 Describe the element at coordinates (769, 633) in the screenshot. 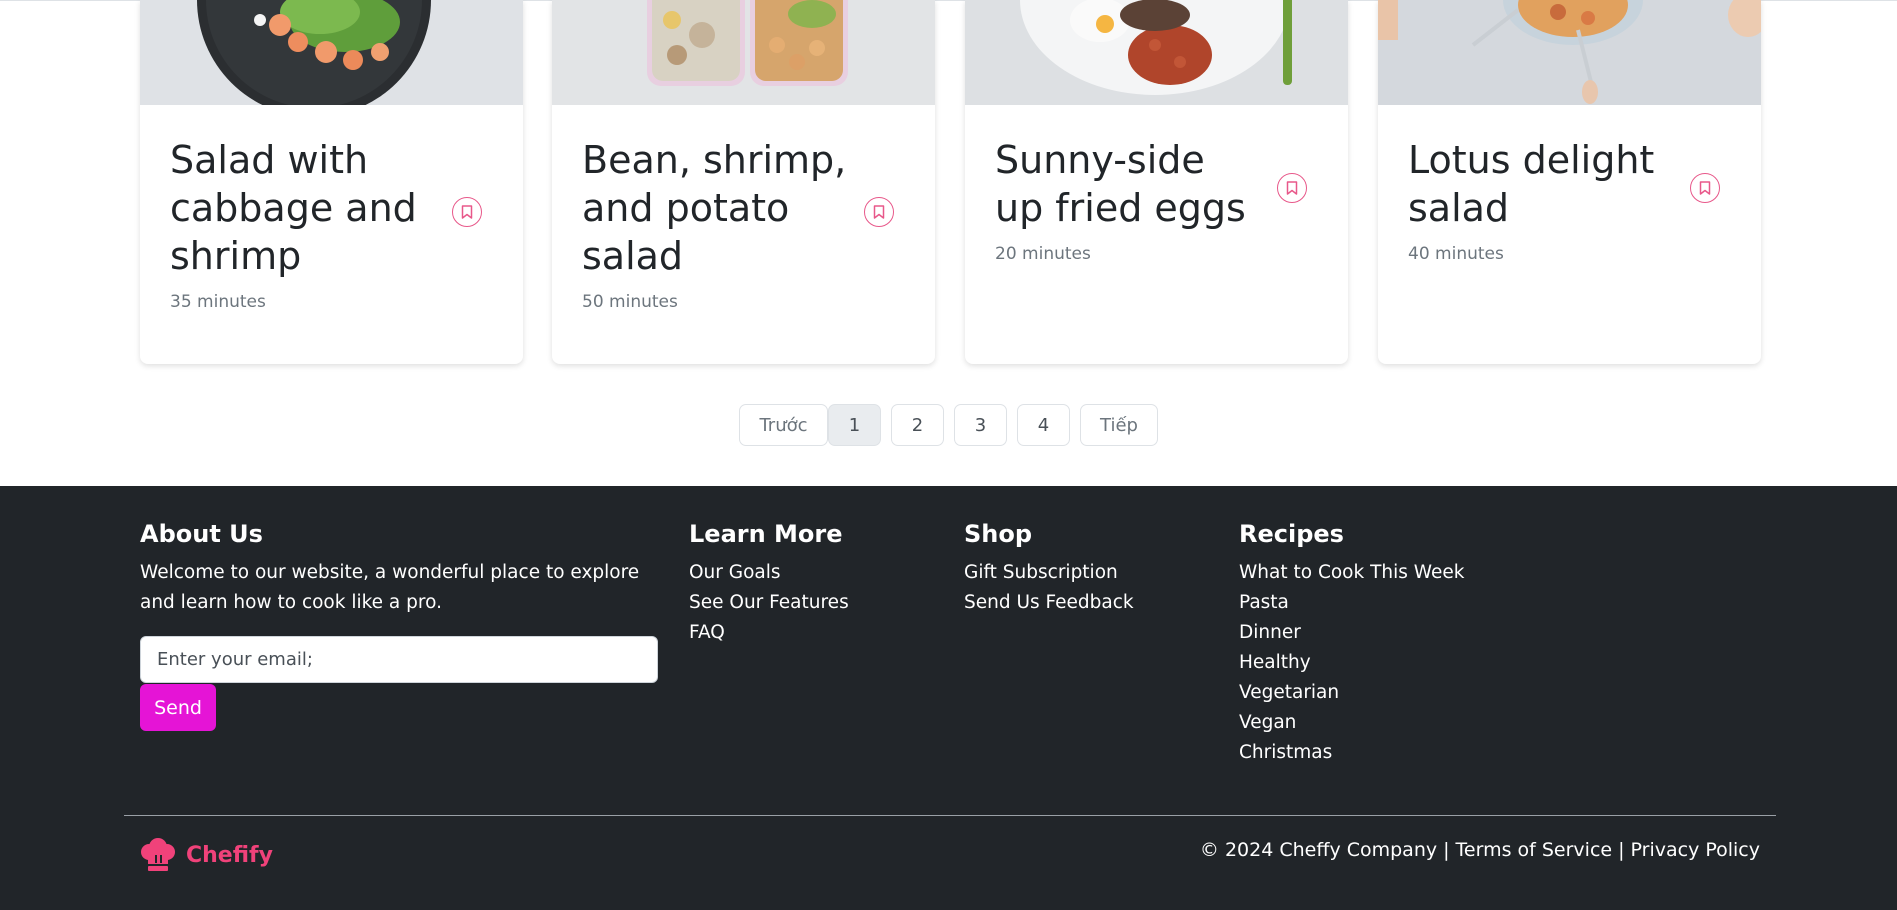

I see `footer-link-faq: FAQ` at that location.